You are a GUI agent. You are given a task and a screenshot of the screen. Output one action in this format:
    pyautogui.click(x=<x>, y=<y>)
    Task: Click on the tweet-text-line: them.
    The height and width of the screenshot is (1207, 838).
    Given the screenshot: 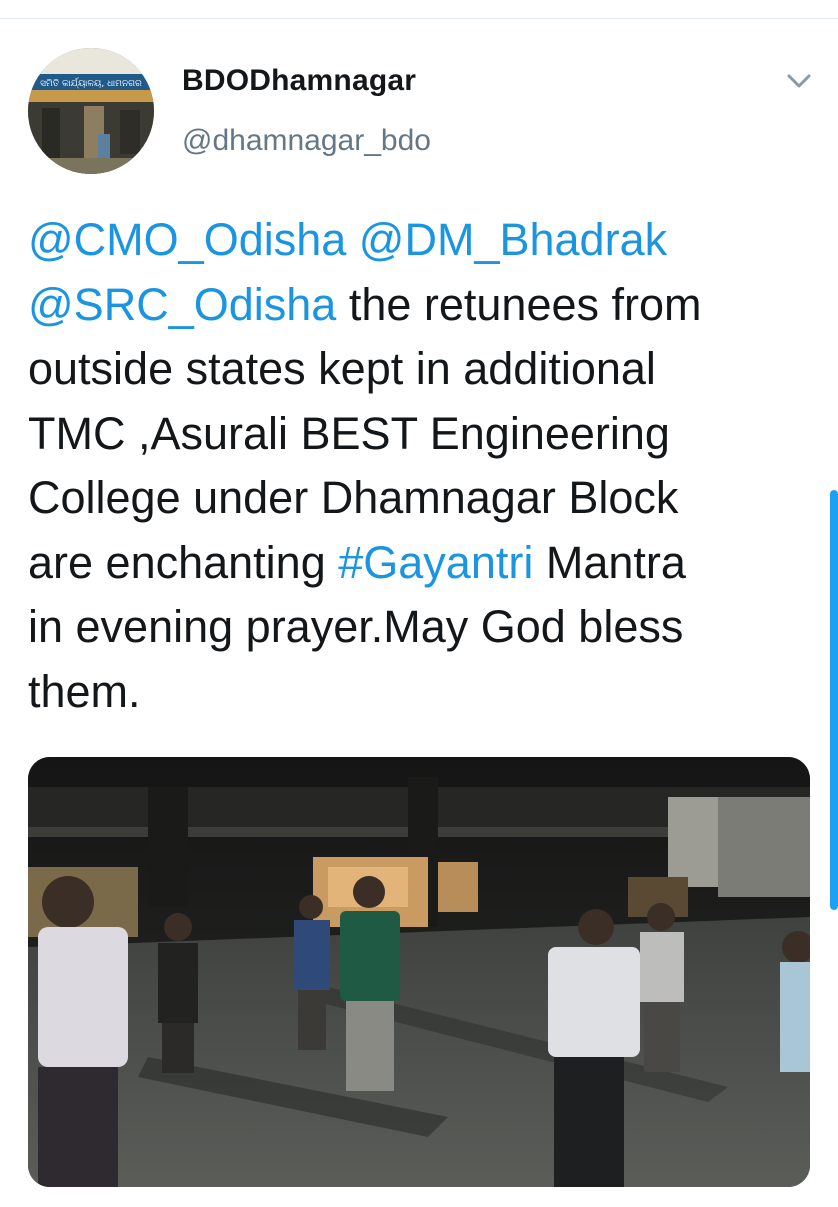 What is the action you would take?
    pyautogui.click(x=84, y=691)
    